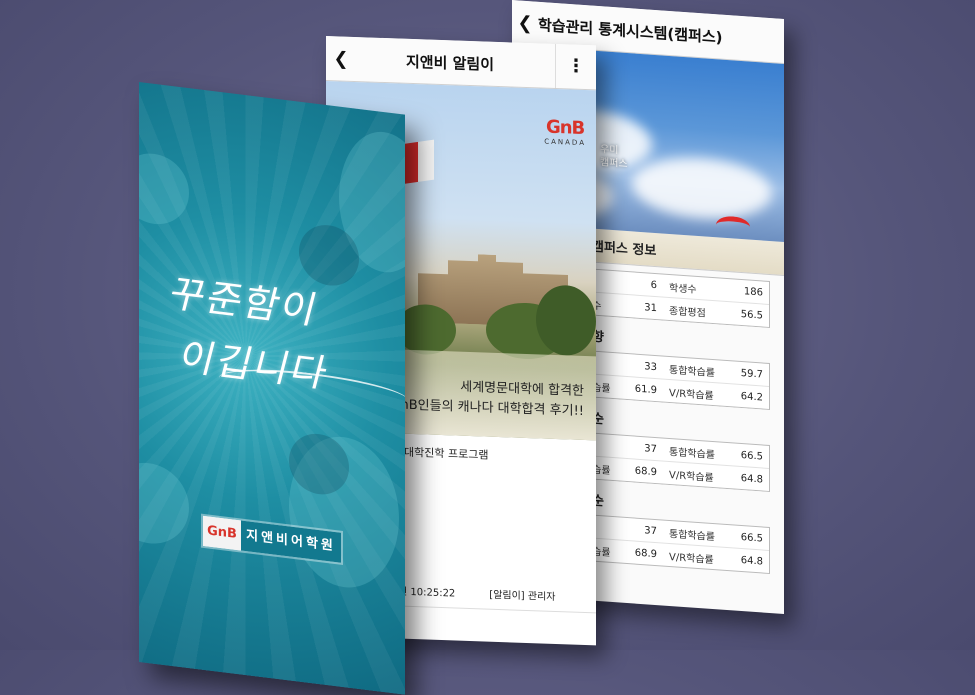  What do you see at coordinates (614, 157) in the screenshot?
I see `banner-text: 우미 캠퍼스` at bounding box center [614, 157].